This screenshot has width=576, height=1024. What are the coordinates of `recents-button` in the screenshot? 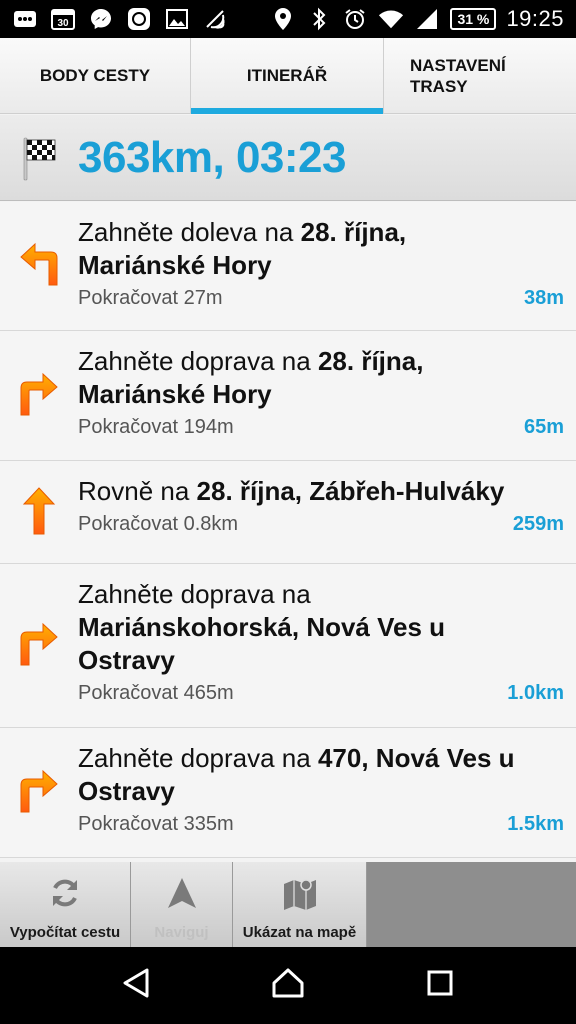 It's located at (440, 986).